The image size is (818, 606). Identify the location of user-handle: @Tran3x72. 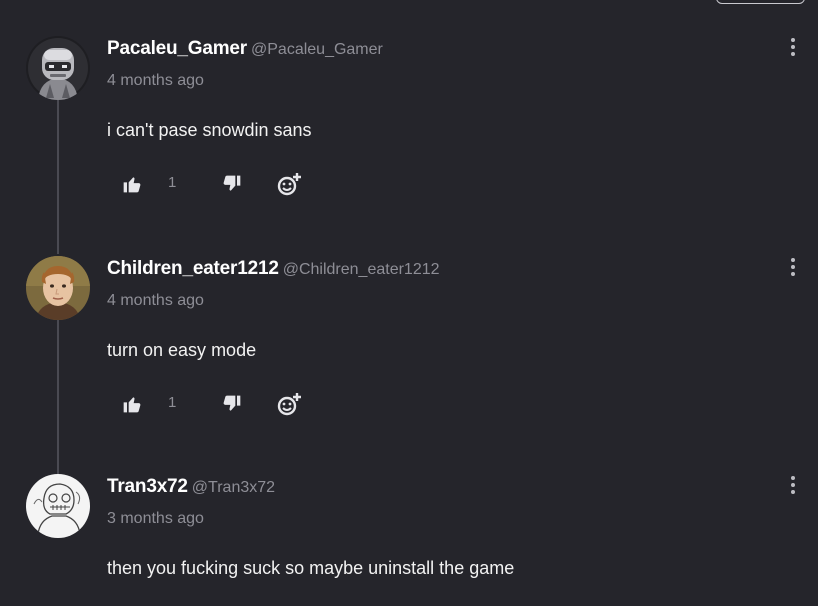
(233, 487).